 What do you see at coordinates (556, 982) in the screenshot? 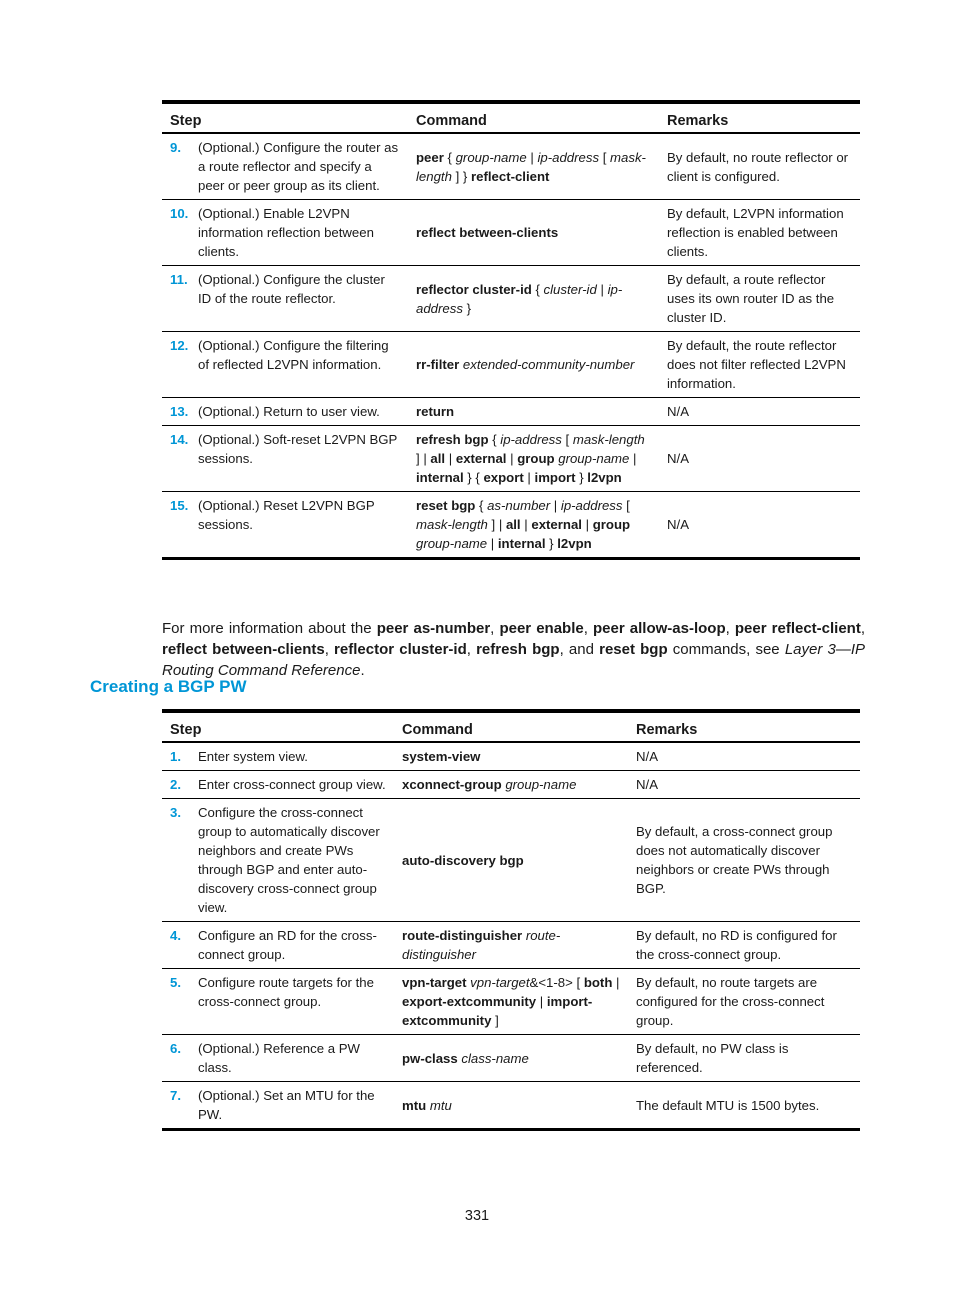
I see `command-token: &<1-8> [` at bounding box center [556, 982].